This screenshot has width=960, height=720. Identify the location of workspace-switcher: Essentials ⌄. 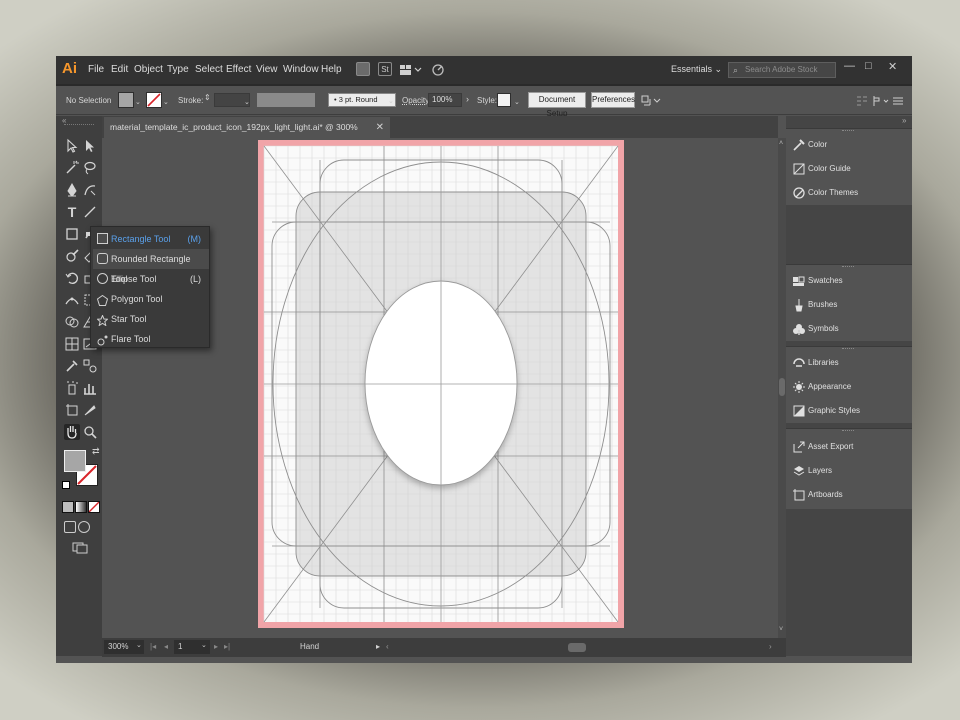
(696, 69).